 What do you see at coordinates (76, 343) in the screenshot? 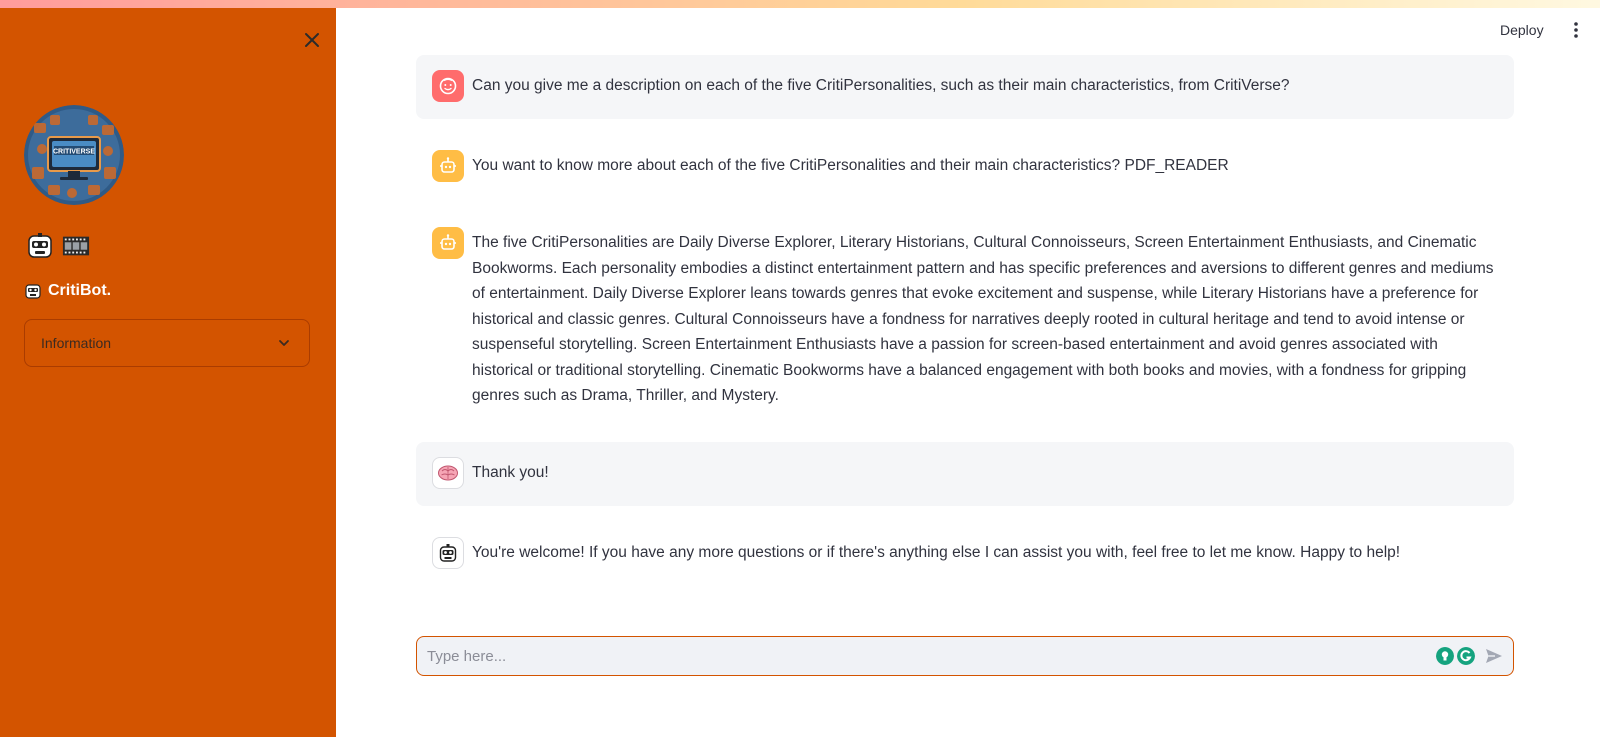
I see `expander-label: Information` at bounding box center [76, 343].